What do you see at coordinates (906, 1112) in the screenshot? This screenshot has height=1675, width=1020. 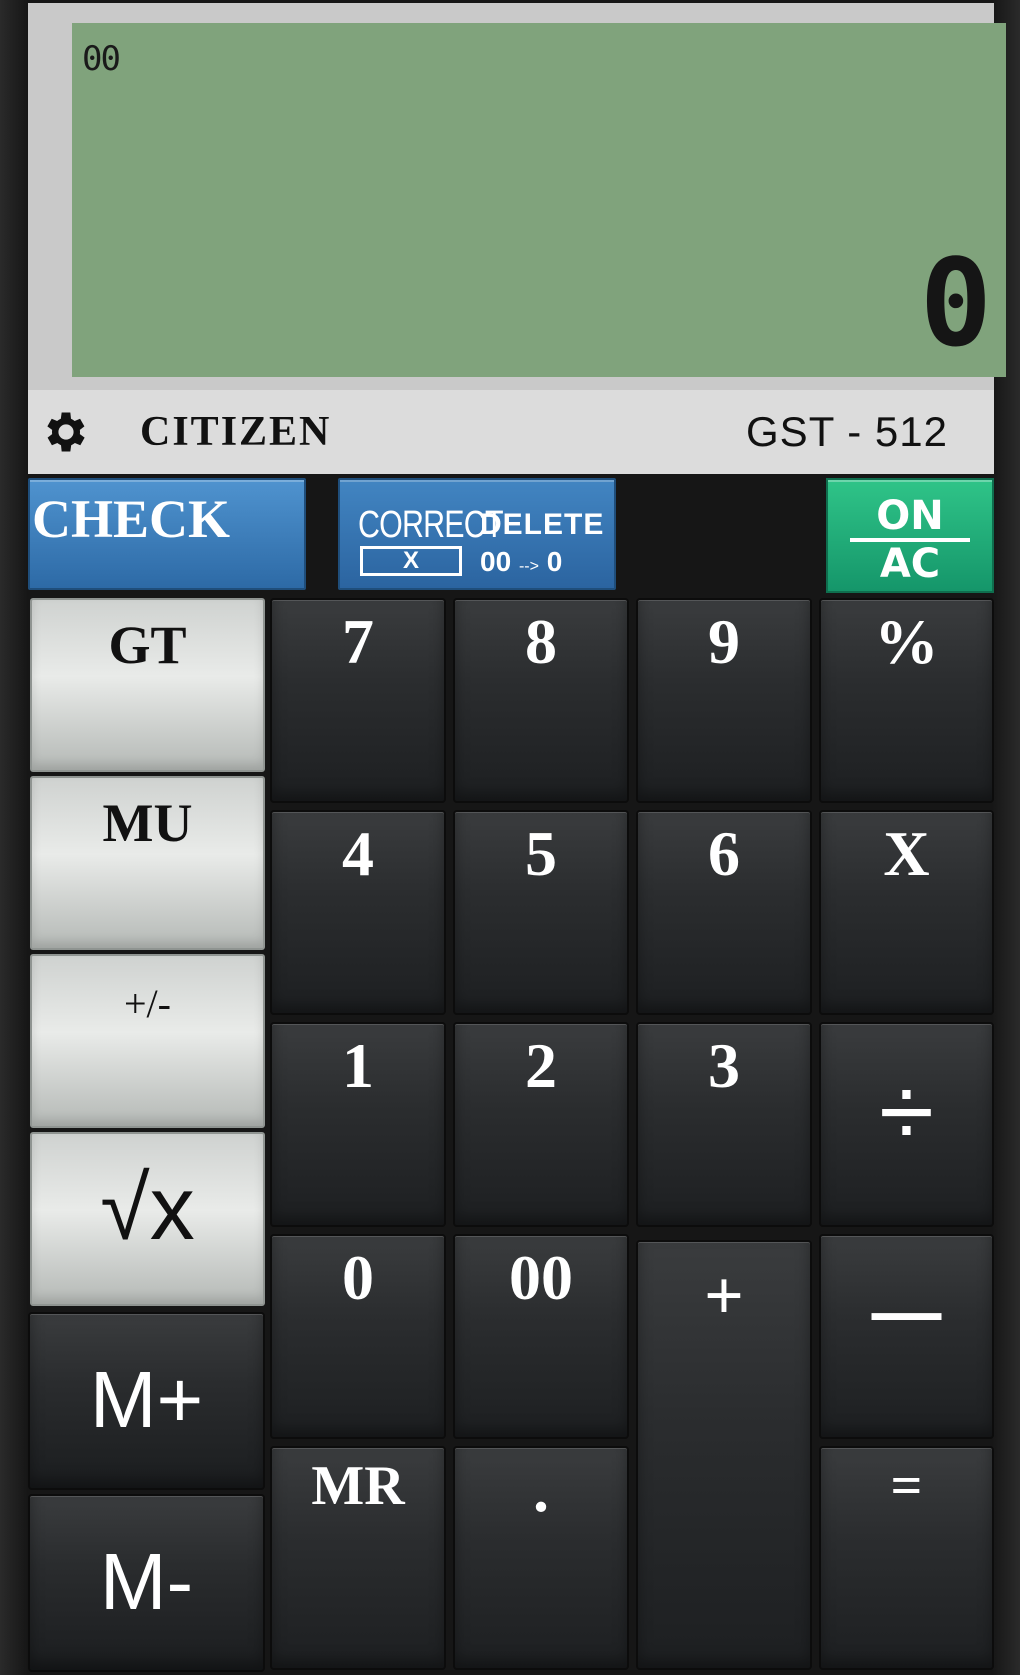 I see `divide-label: ÷` at bounding box center [906, 1112].